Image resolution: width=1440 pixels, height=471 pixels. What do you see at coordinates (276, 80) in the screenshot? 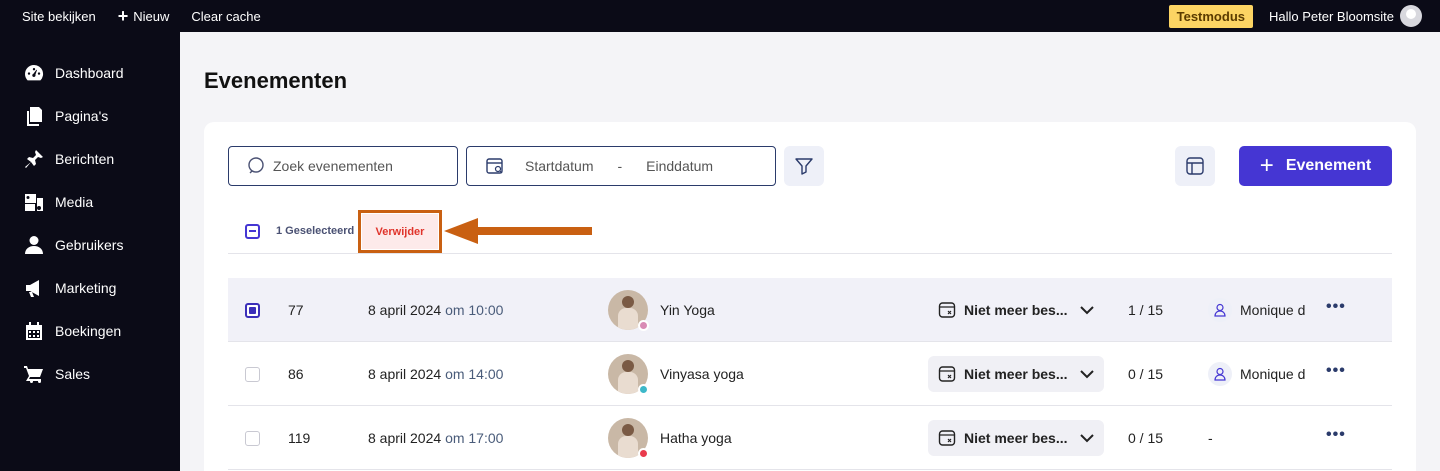
I see `page-title: Evenementen` at bounding box center [276, 80].